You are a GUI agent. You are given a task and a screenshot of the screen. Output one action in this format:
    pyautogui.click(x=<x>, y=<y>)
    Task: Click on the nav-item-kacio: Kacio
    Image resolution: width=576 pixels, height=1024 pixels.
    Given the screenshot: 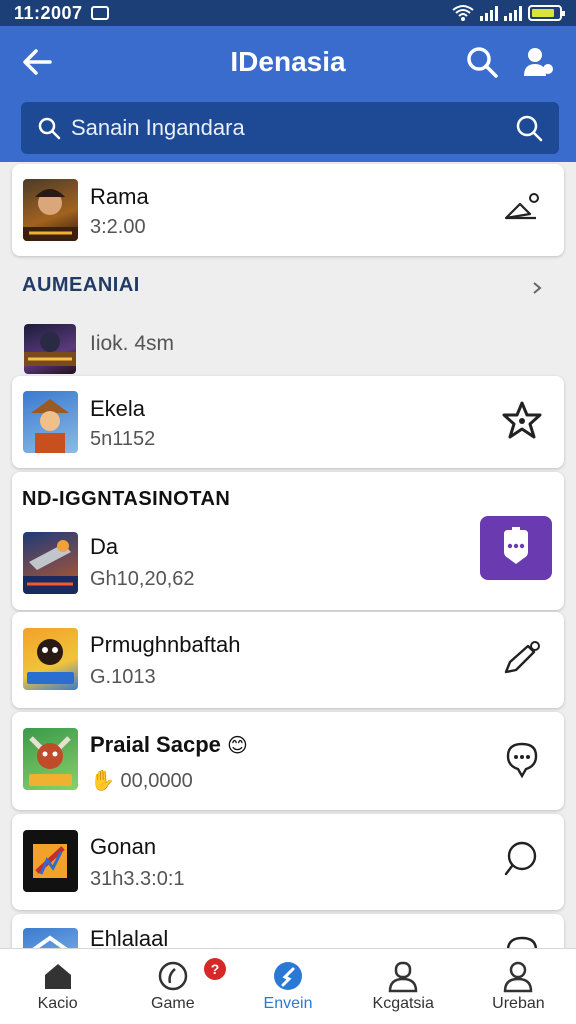 What is the action you would take?
    pyautogui.click(x=57, y=986)
    